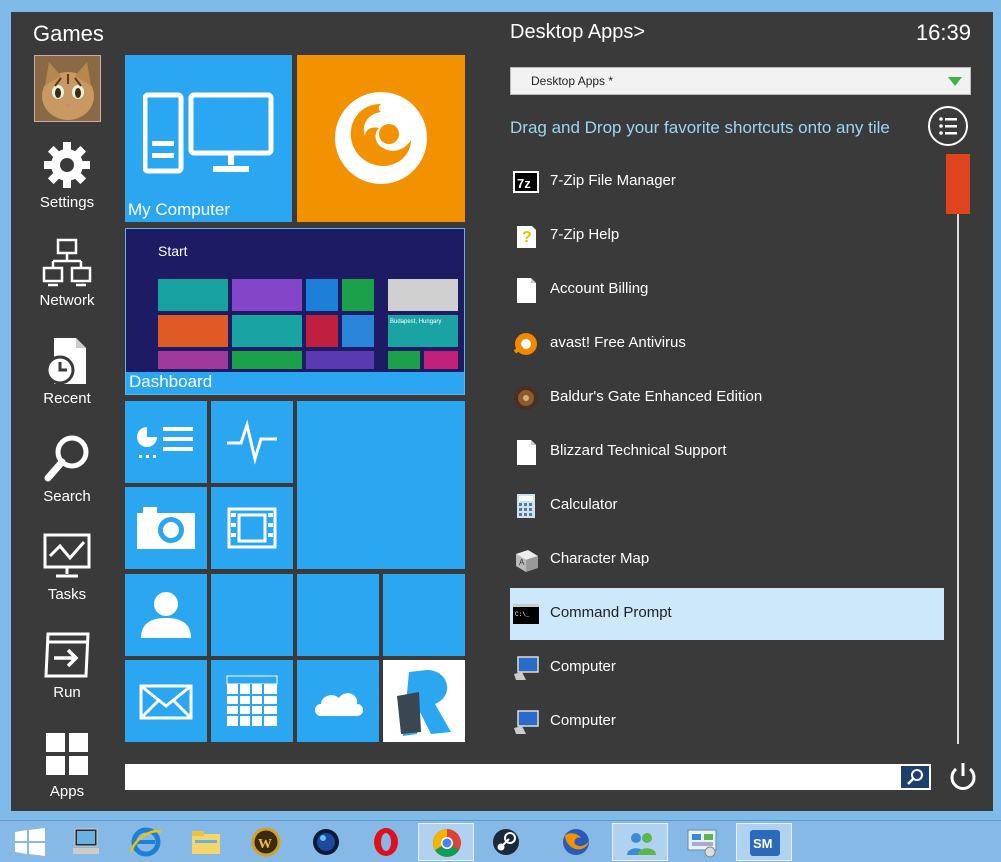 The height and width of the screenshot is (862, 1001). Describe the element at coordinates (171, 381) in the screenshot. I see `tile-label: Dashboard` at that location.